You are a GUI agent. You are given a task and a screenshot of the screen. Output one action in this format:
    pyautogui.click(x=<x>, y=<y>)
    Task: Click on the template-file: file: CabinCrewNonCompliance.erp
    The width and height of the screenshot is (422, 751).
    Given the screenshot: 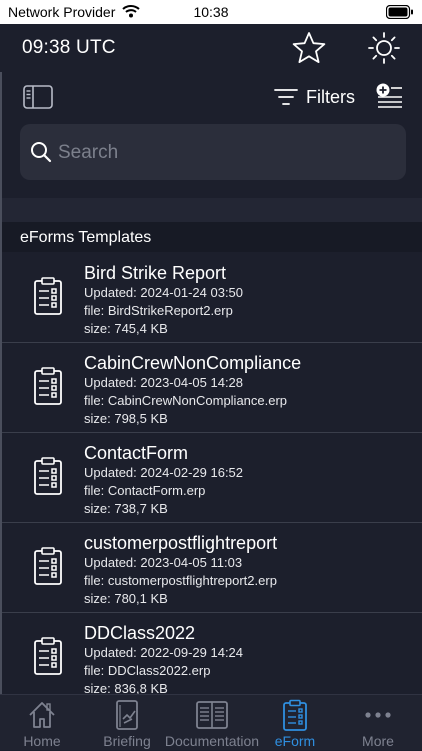 What is the action you would take?
    pyautogui.click(x=186, y=400)
    